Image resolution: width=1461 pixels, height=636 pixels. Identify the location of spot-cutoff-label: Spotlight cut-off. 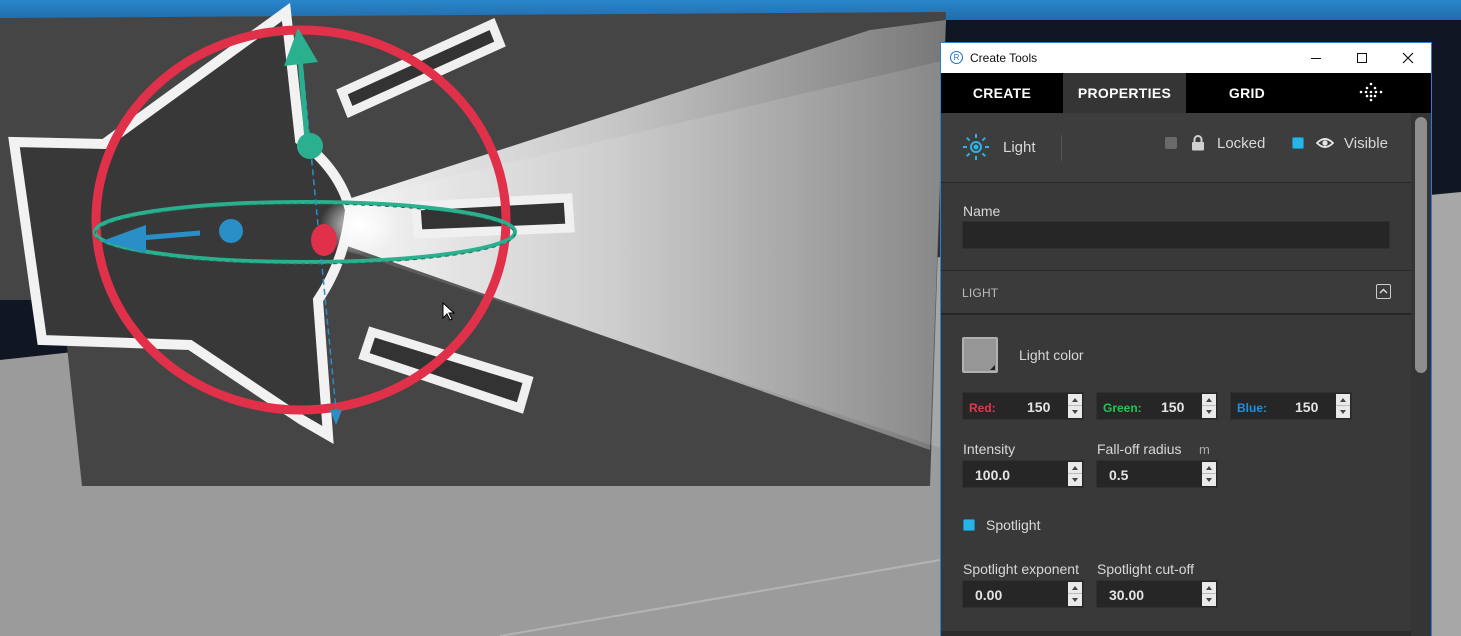
(1146, 569).